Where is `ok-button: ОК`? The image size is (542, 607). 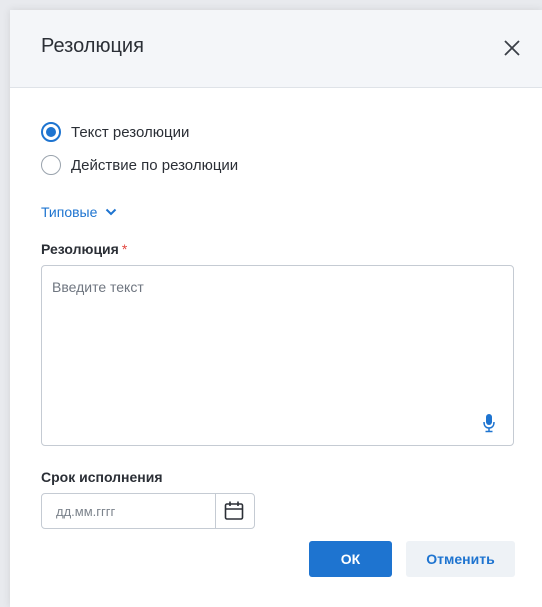
ok-button: ОК is located at coordinates (350, 559).